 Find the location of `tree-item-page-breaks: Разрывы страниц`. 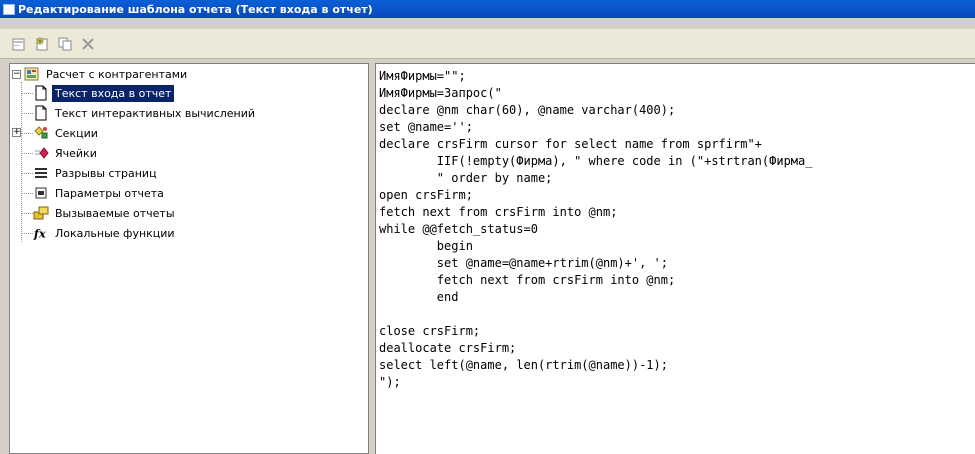

tree-item-page-breaks: Разрывы страниц is located at coordinates (96, 173).